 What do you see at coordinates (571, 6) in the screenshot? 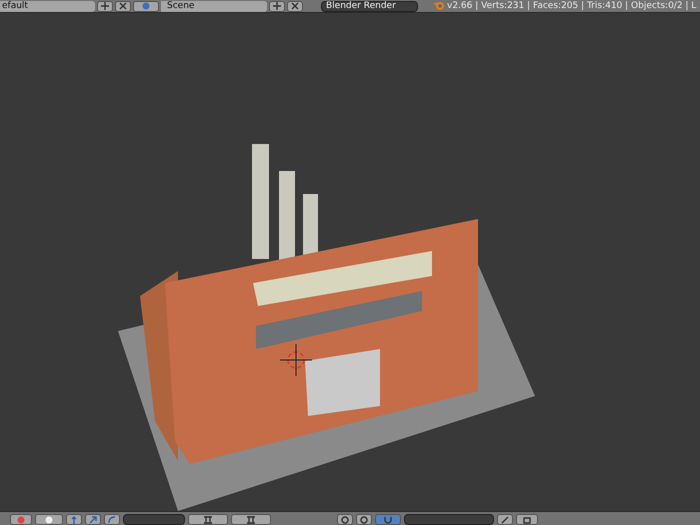
I see `scene-statistics: v2.66 | Verts:231 | Faces:205 | Tris:410 | Objects:0/2 | L` at bounding box center [571, 6].